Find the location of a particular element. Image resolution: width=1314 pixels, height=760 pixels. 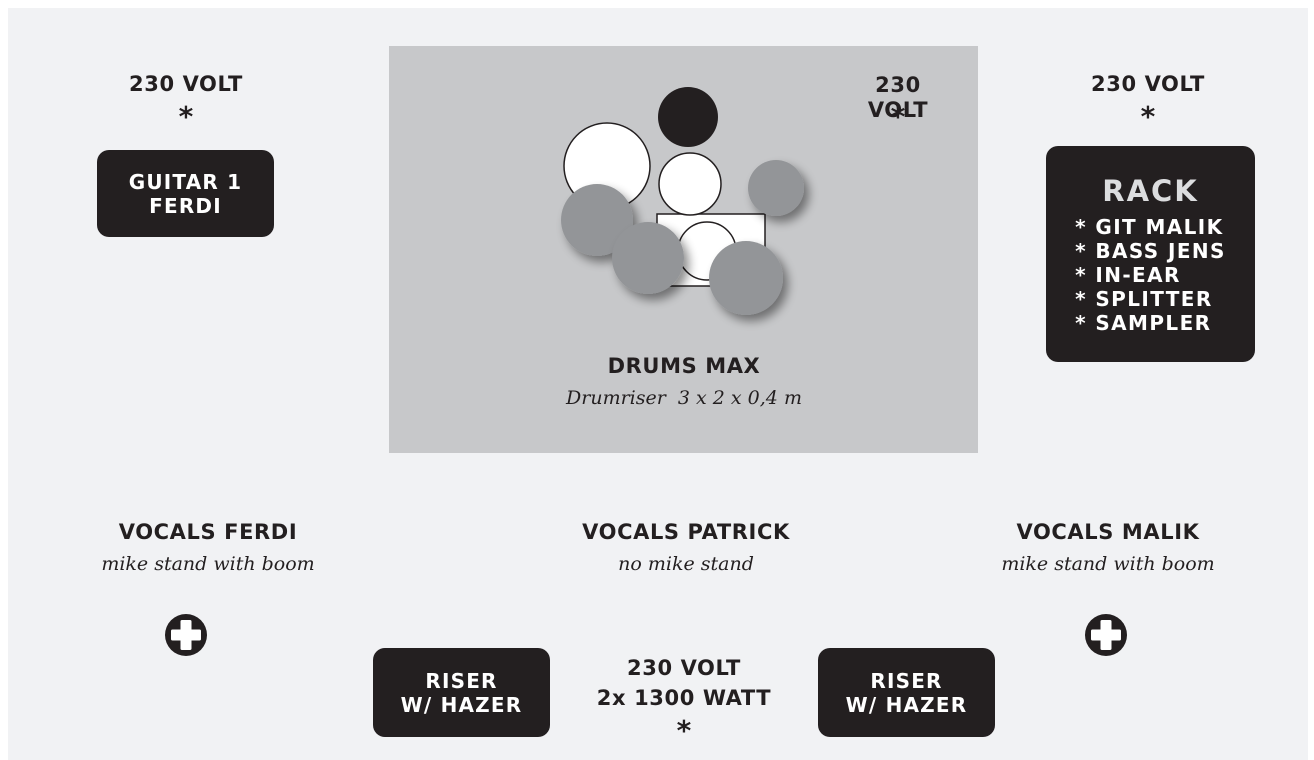

rack-item: * SPLITTER is located at coordinates (1144, 299).